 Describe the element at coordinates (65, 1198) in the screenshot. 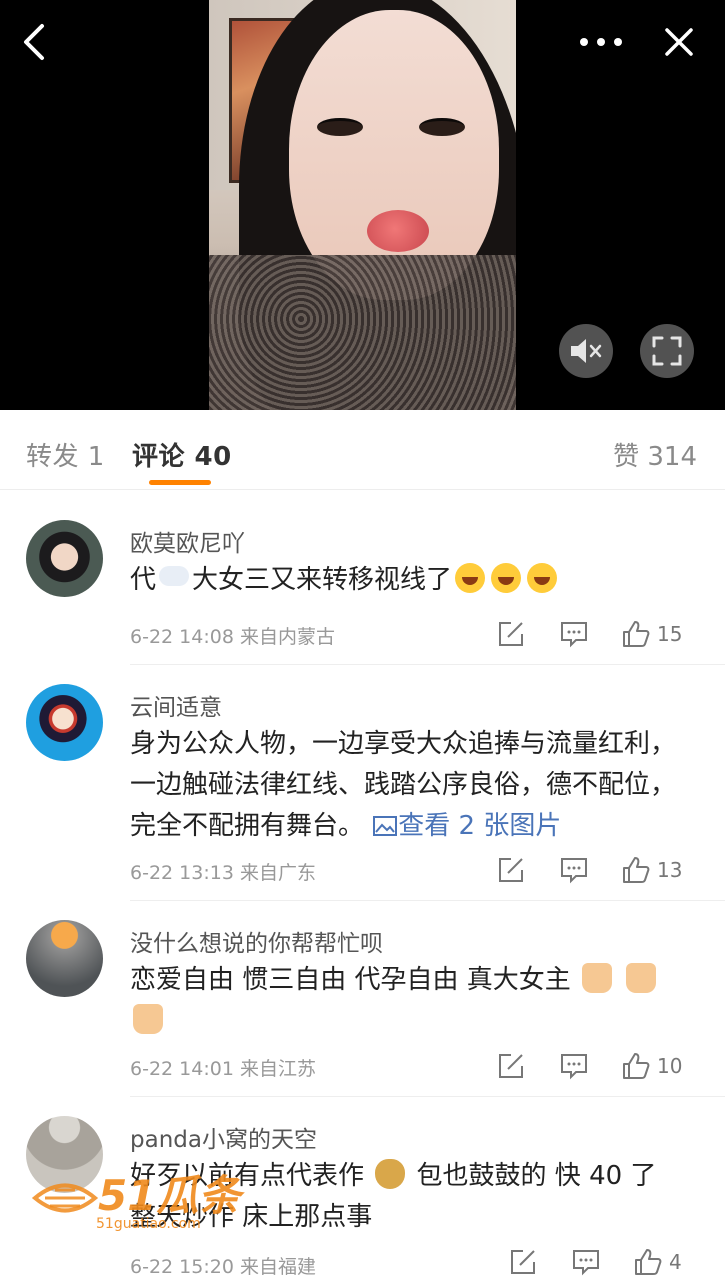

I see `watermark-logo-icon` at that location.